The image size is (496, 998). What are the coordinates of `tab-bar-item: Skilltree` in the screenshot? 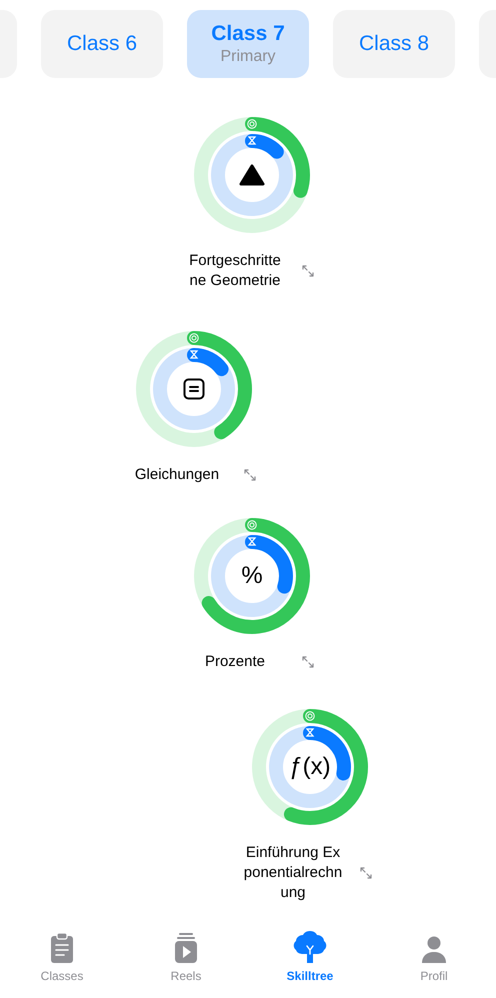 It's located at (310, 964).